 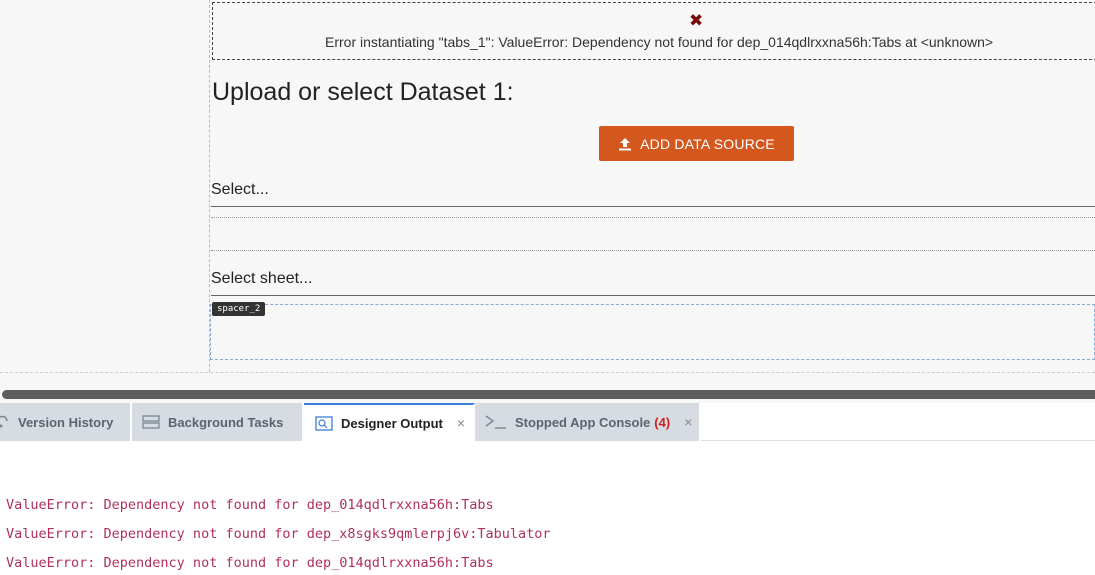 I want to click on tab-label: Version History, so click(x=66, y=422).